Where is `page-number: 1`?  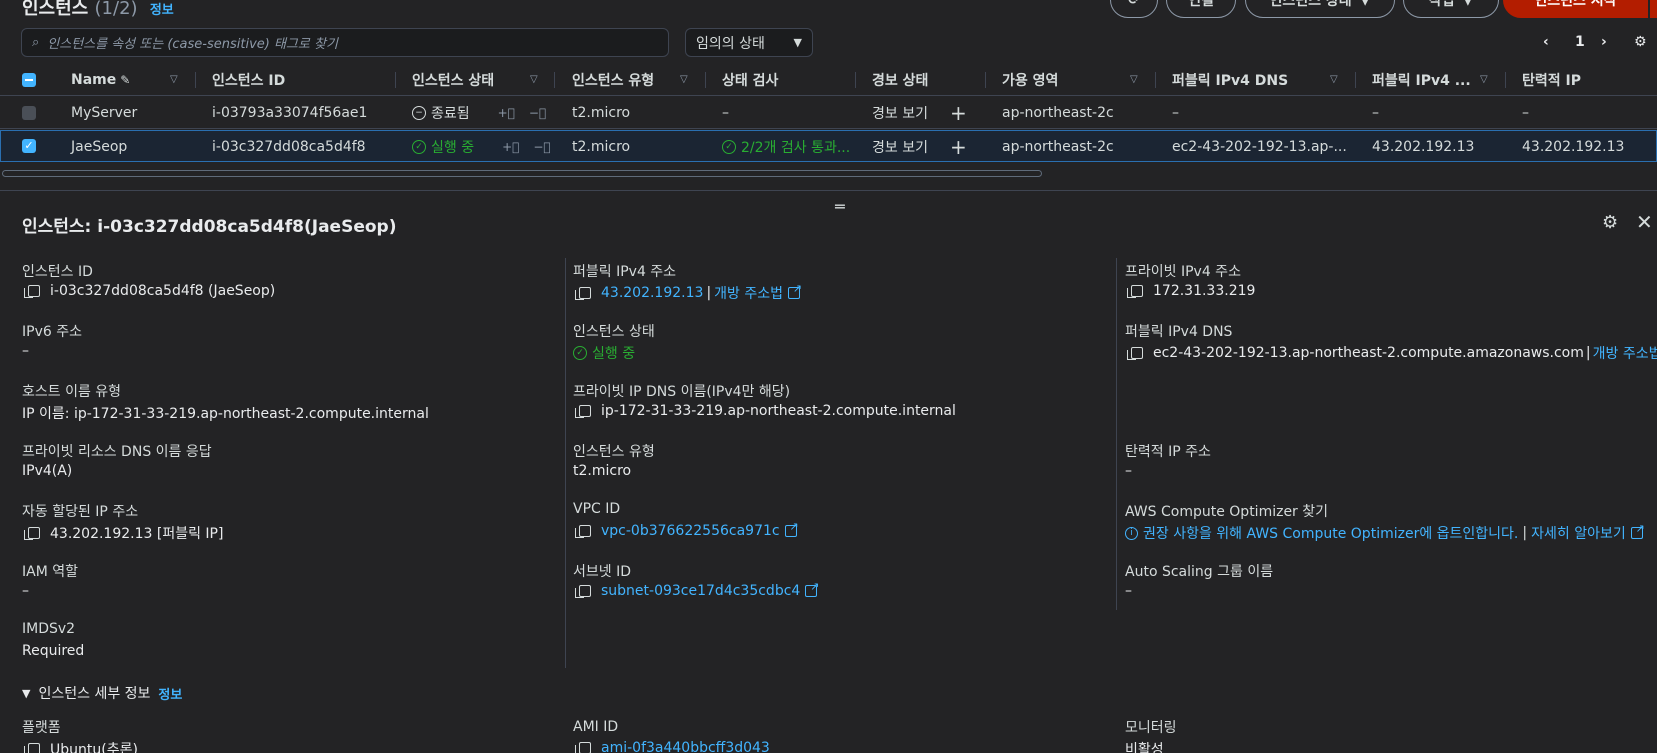
page-number: 1 is located at coordinates (1580, 42).